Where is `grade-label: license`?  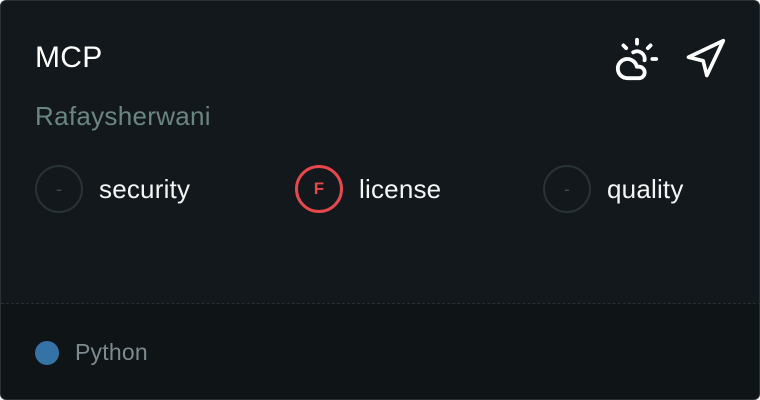
grade-label: license is located at coordinates (400, 188).